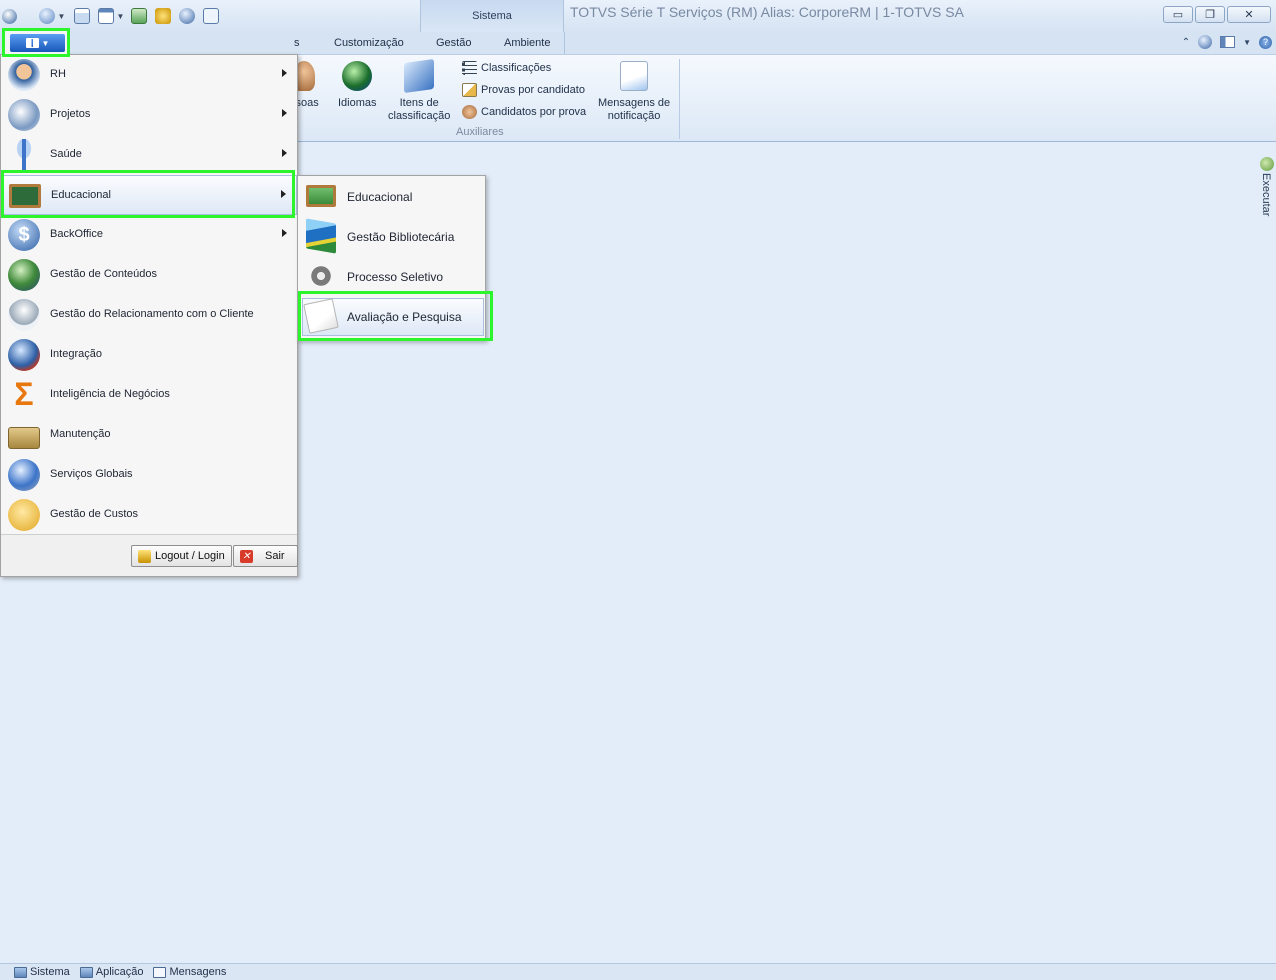  What do you see at coordinates (469, 68) in the screenshot?
I see `numbered-list-icon` at bounding box center [469, 68].